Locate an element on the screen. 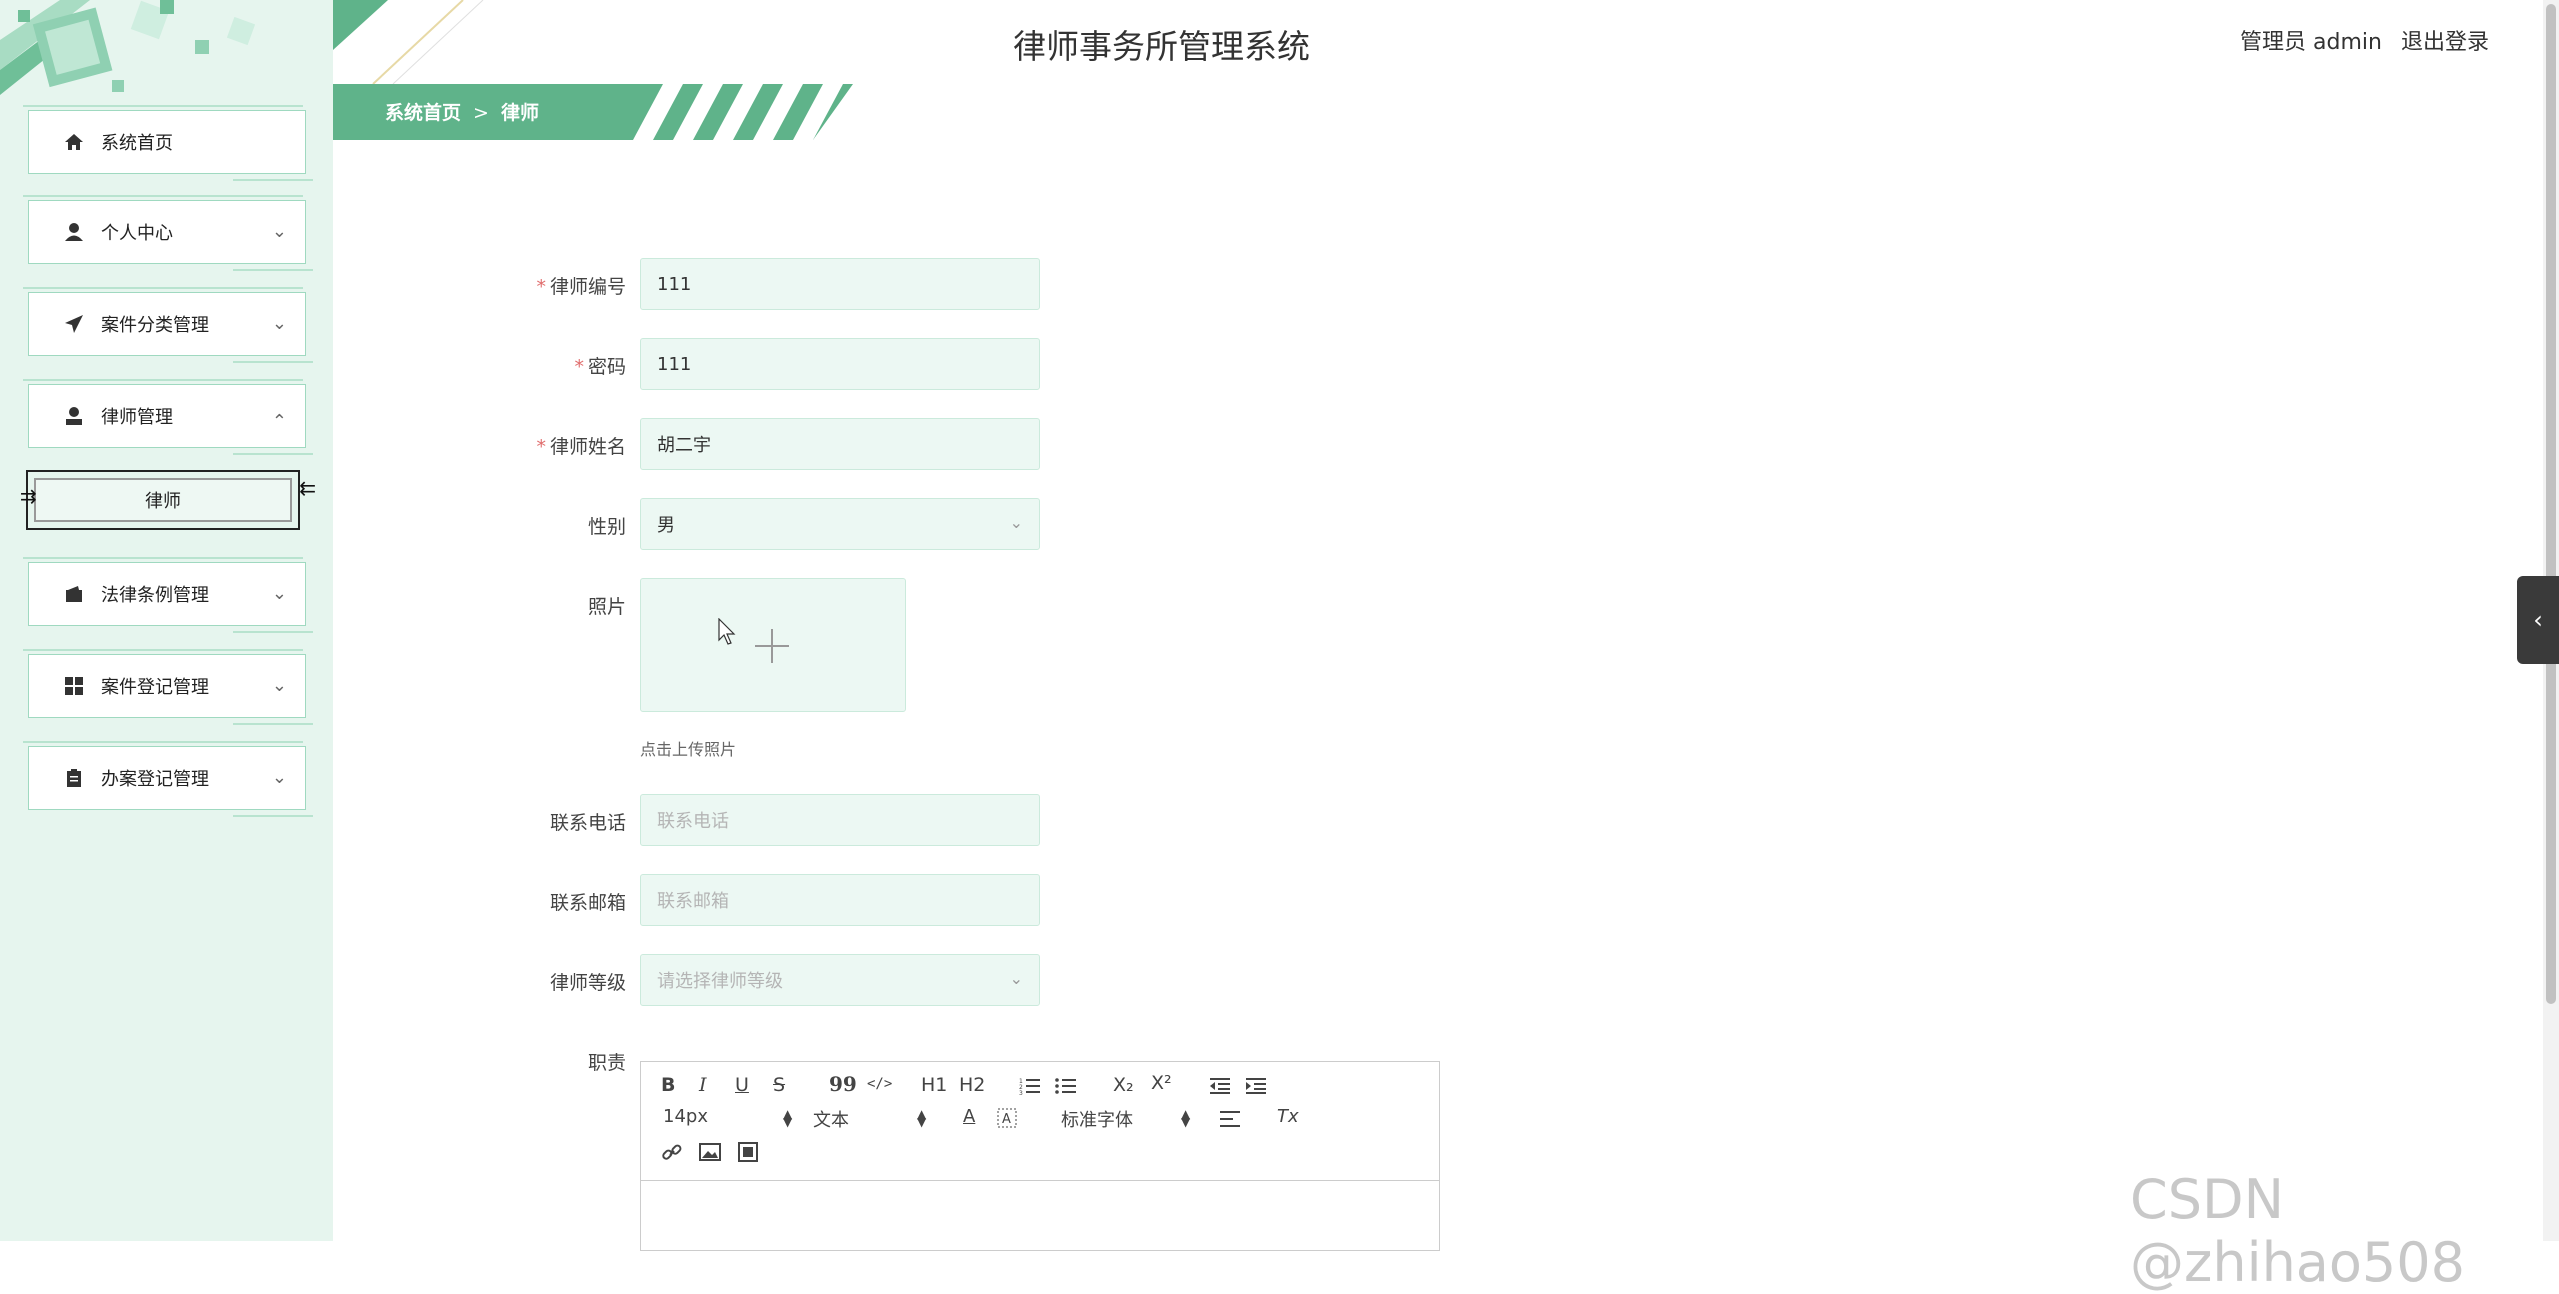 The width and height of the screenshot is (2559, 1294). sidebar-item-home: 系统首页 is located at coordinates (168, 143).